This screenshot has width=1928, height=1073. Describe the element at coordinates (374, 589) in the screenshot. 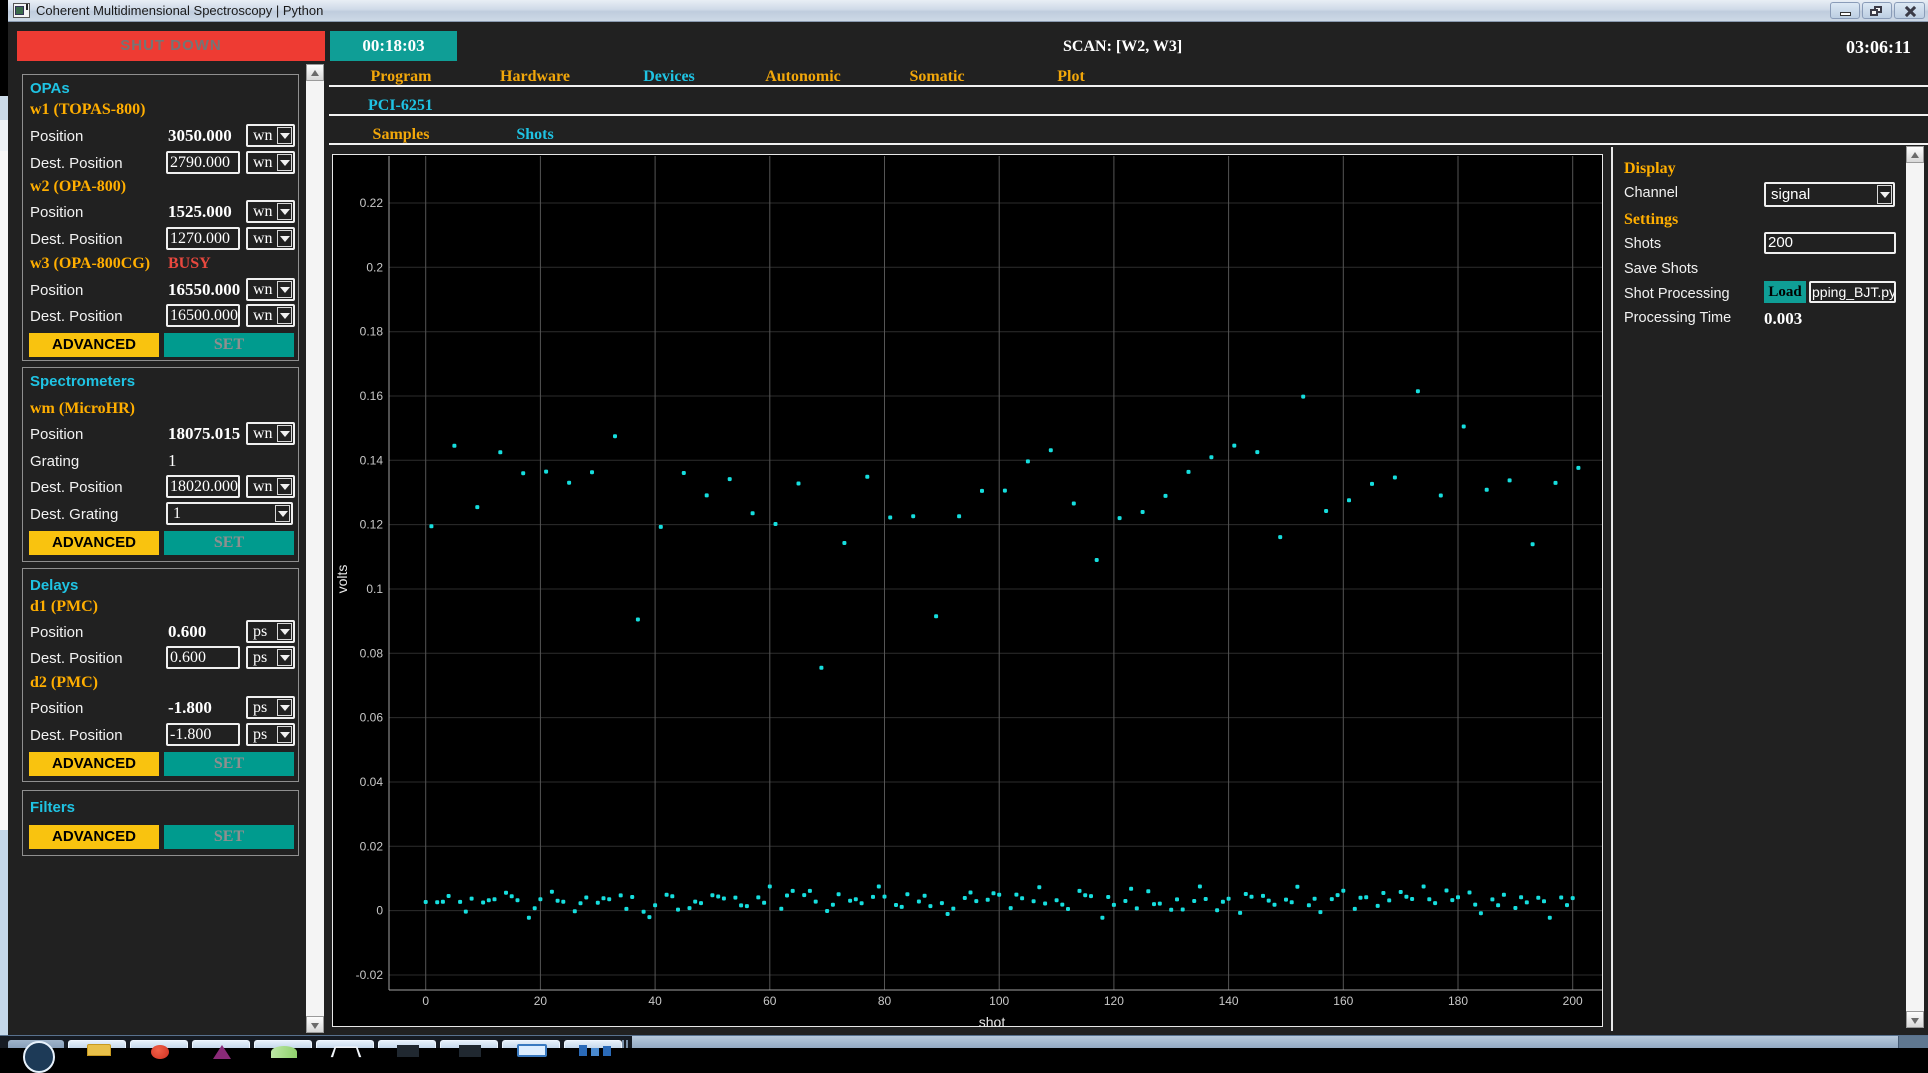

I see `svg-text: 0.1` at that location.